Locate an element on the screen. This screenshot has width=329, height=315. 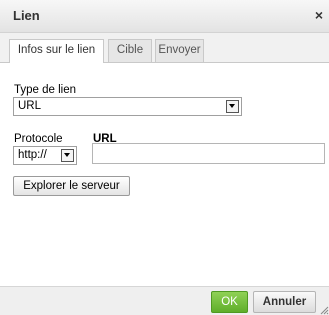
resize-grip-icon is located at coordinates (324, 310).